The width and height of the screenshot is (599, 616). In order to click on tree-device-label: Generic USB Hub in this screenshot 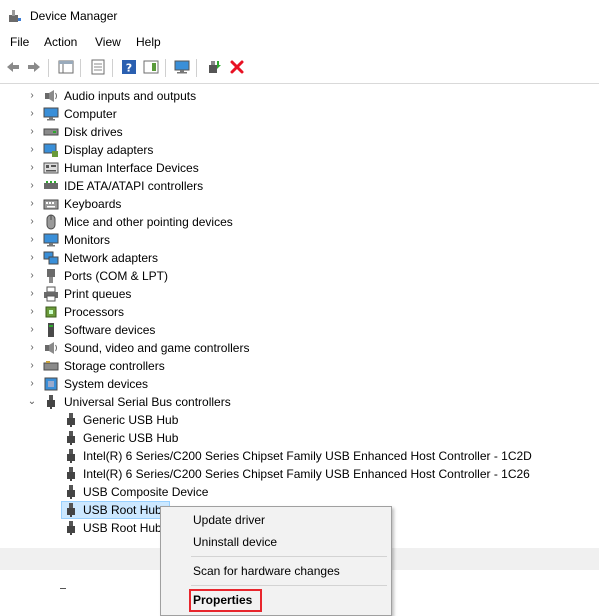, I will do `click(131, 420)`.